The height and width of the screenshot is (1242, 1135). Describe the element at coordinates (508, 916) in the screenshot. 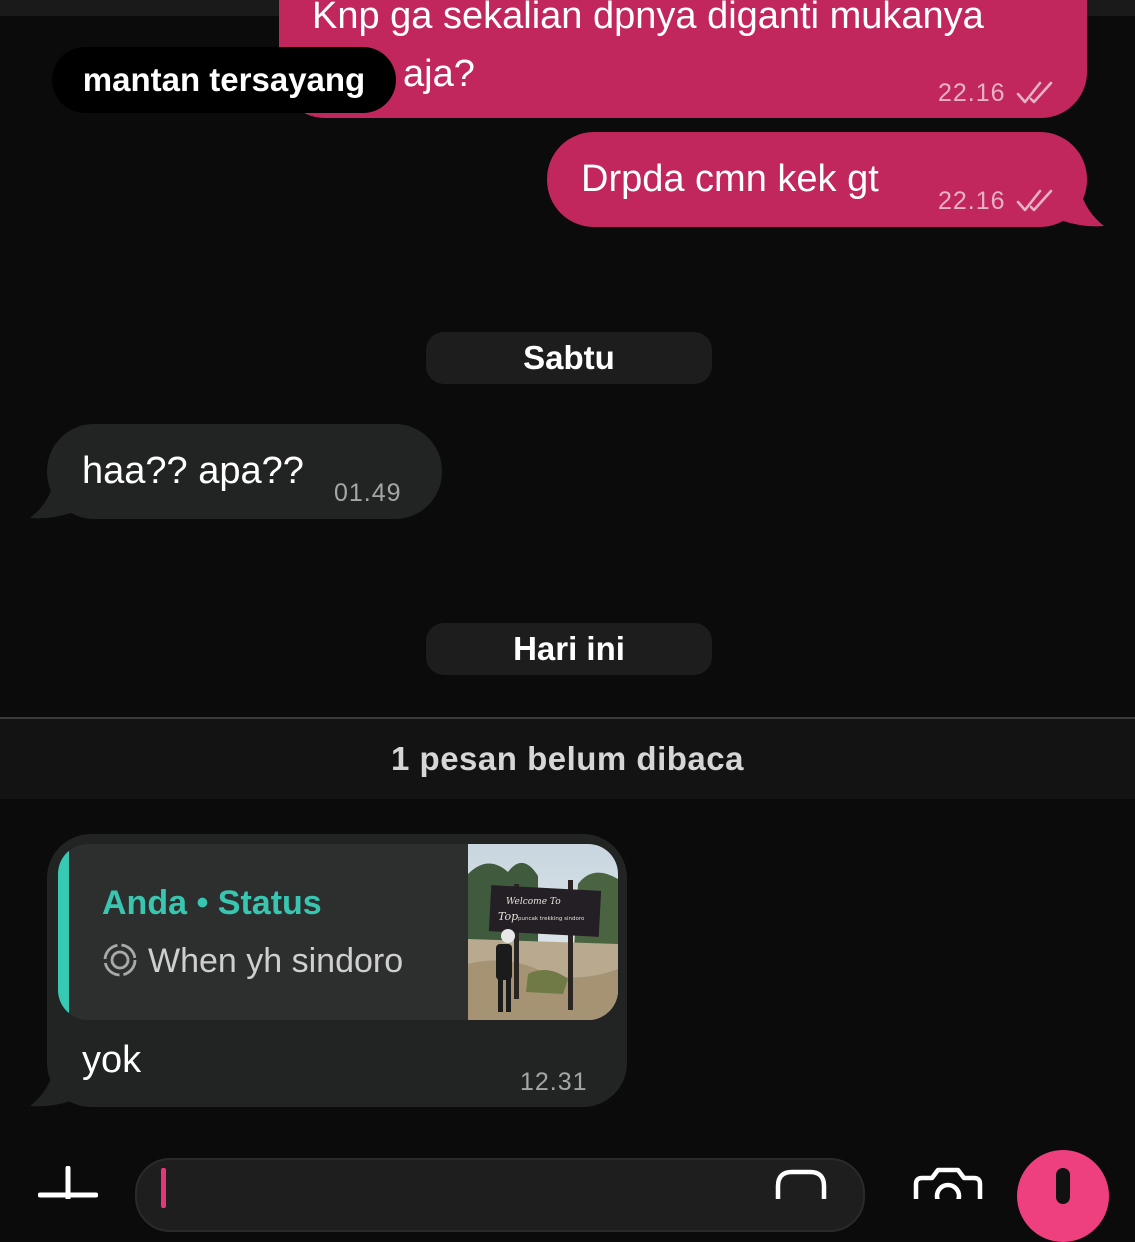

I see `thumbnail-sign-line2: Top` at that location.